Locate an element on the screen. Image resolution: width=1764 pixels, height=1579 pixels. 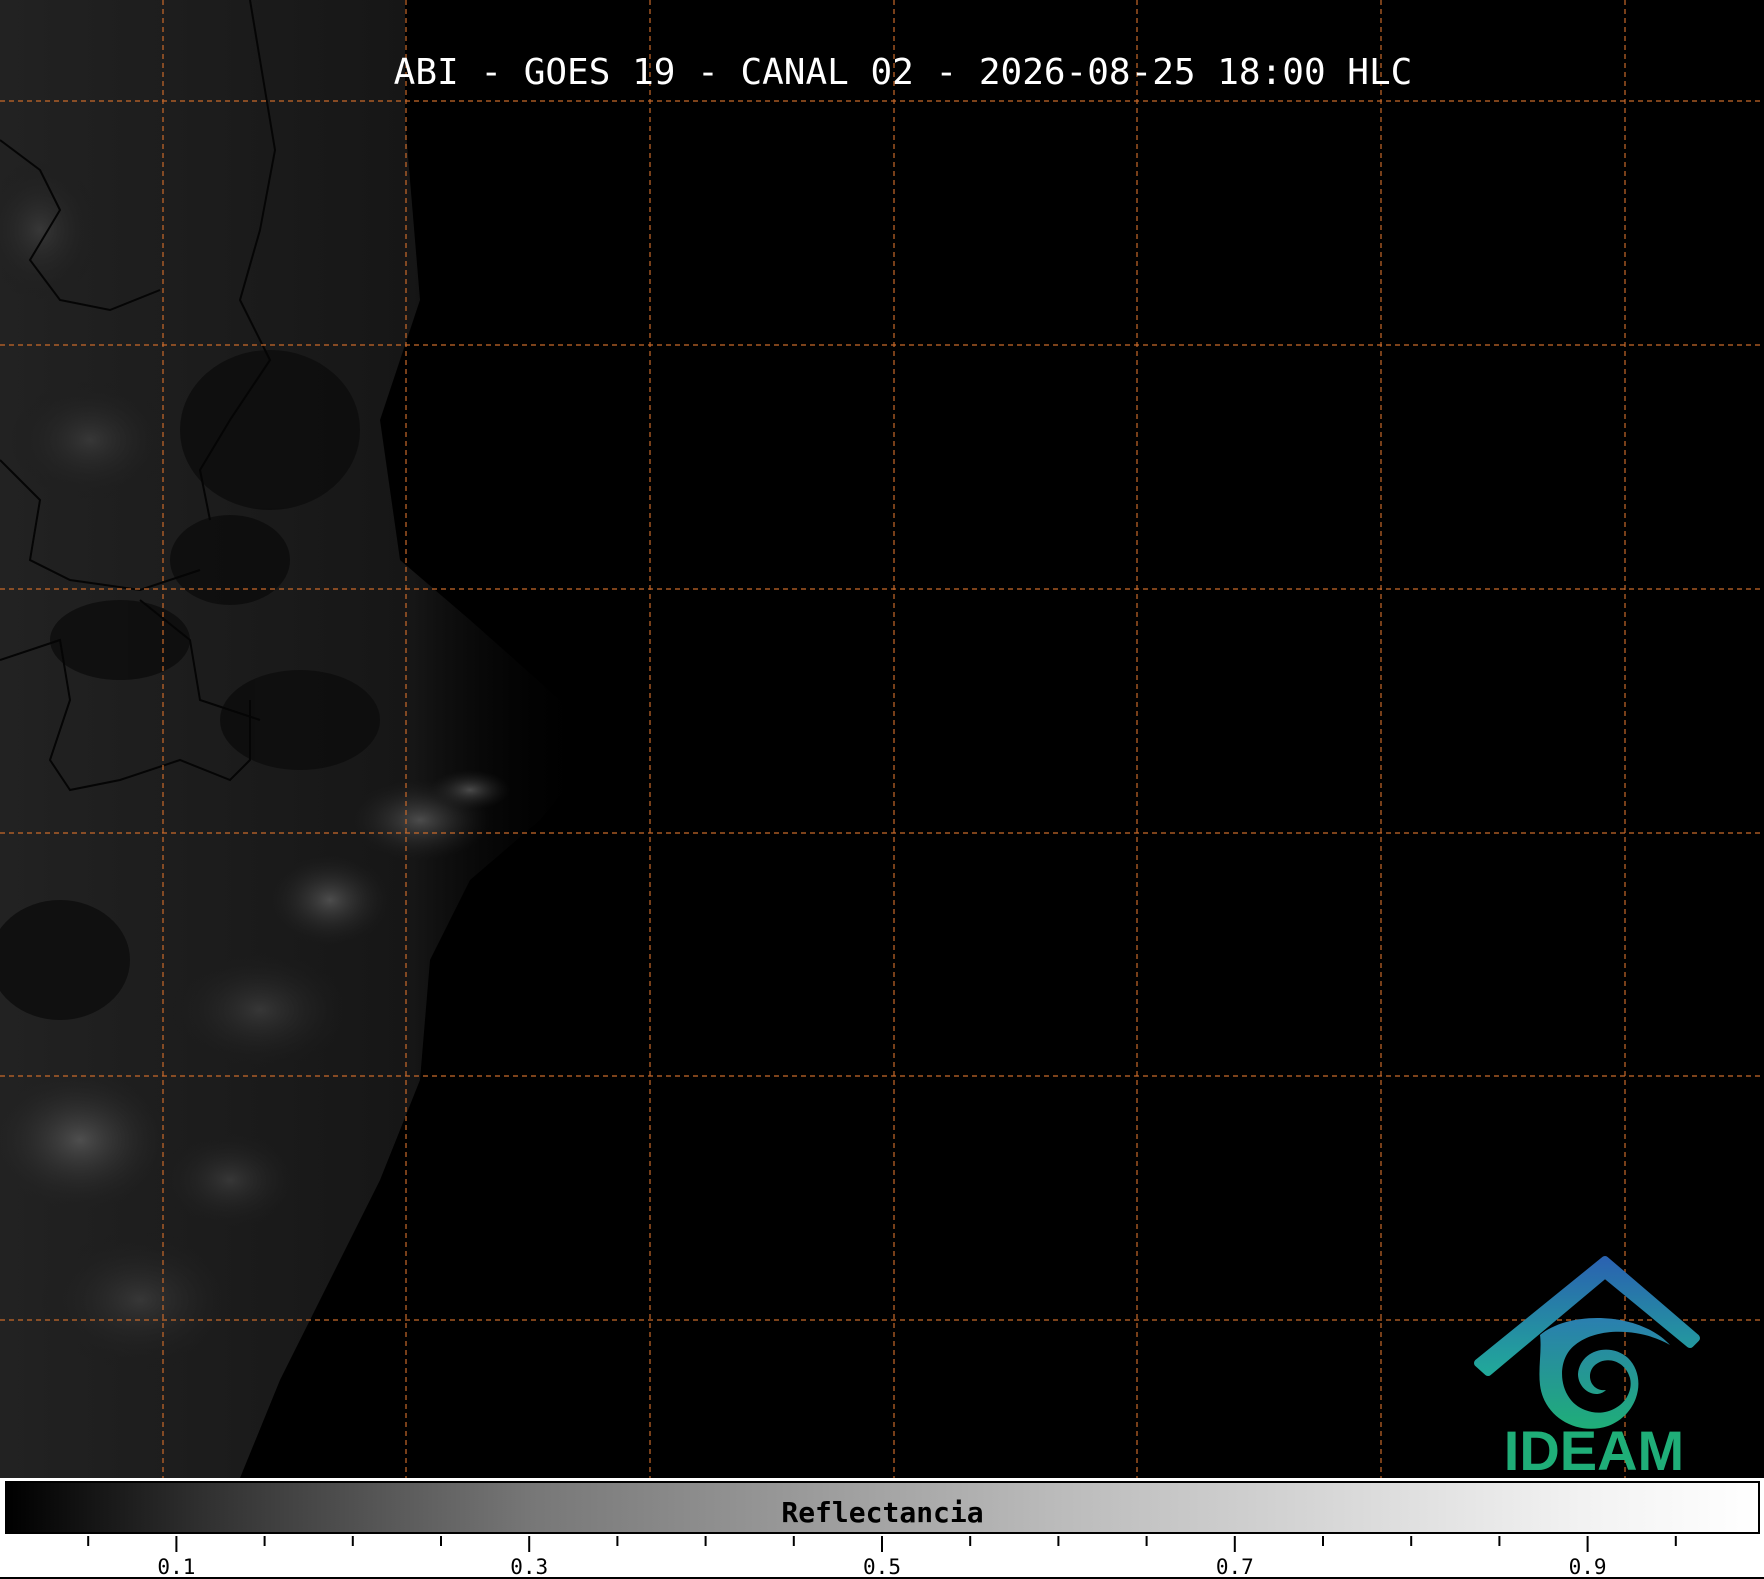
colorbar-label: Reflectancia is located at coordinates (882, 1512).